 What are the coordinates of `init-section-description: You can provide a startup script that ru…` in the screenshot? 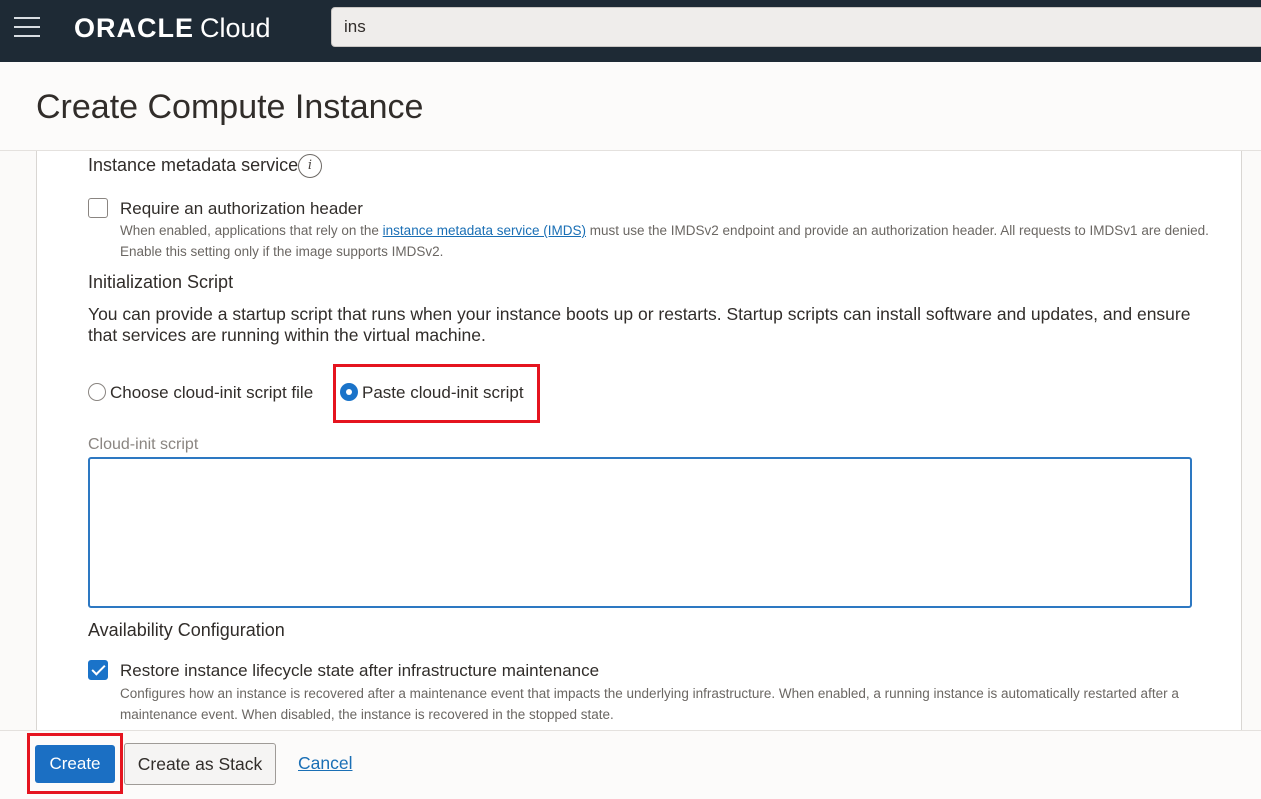 It's located at (639, 324).